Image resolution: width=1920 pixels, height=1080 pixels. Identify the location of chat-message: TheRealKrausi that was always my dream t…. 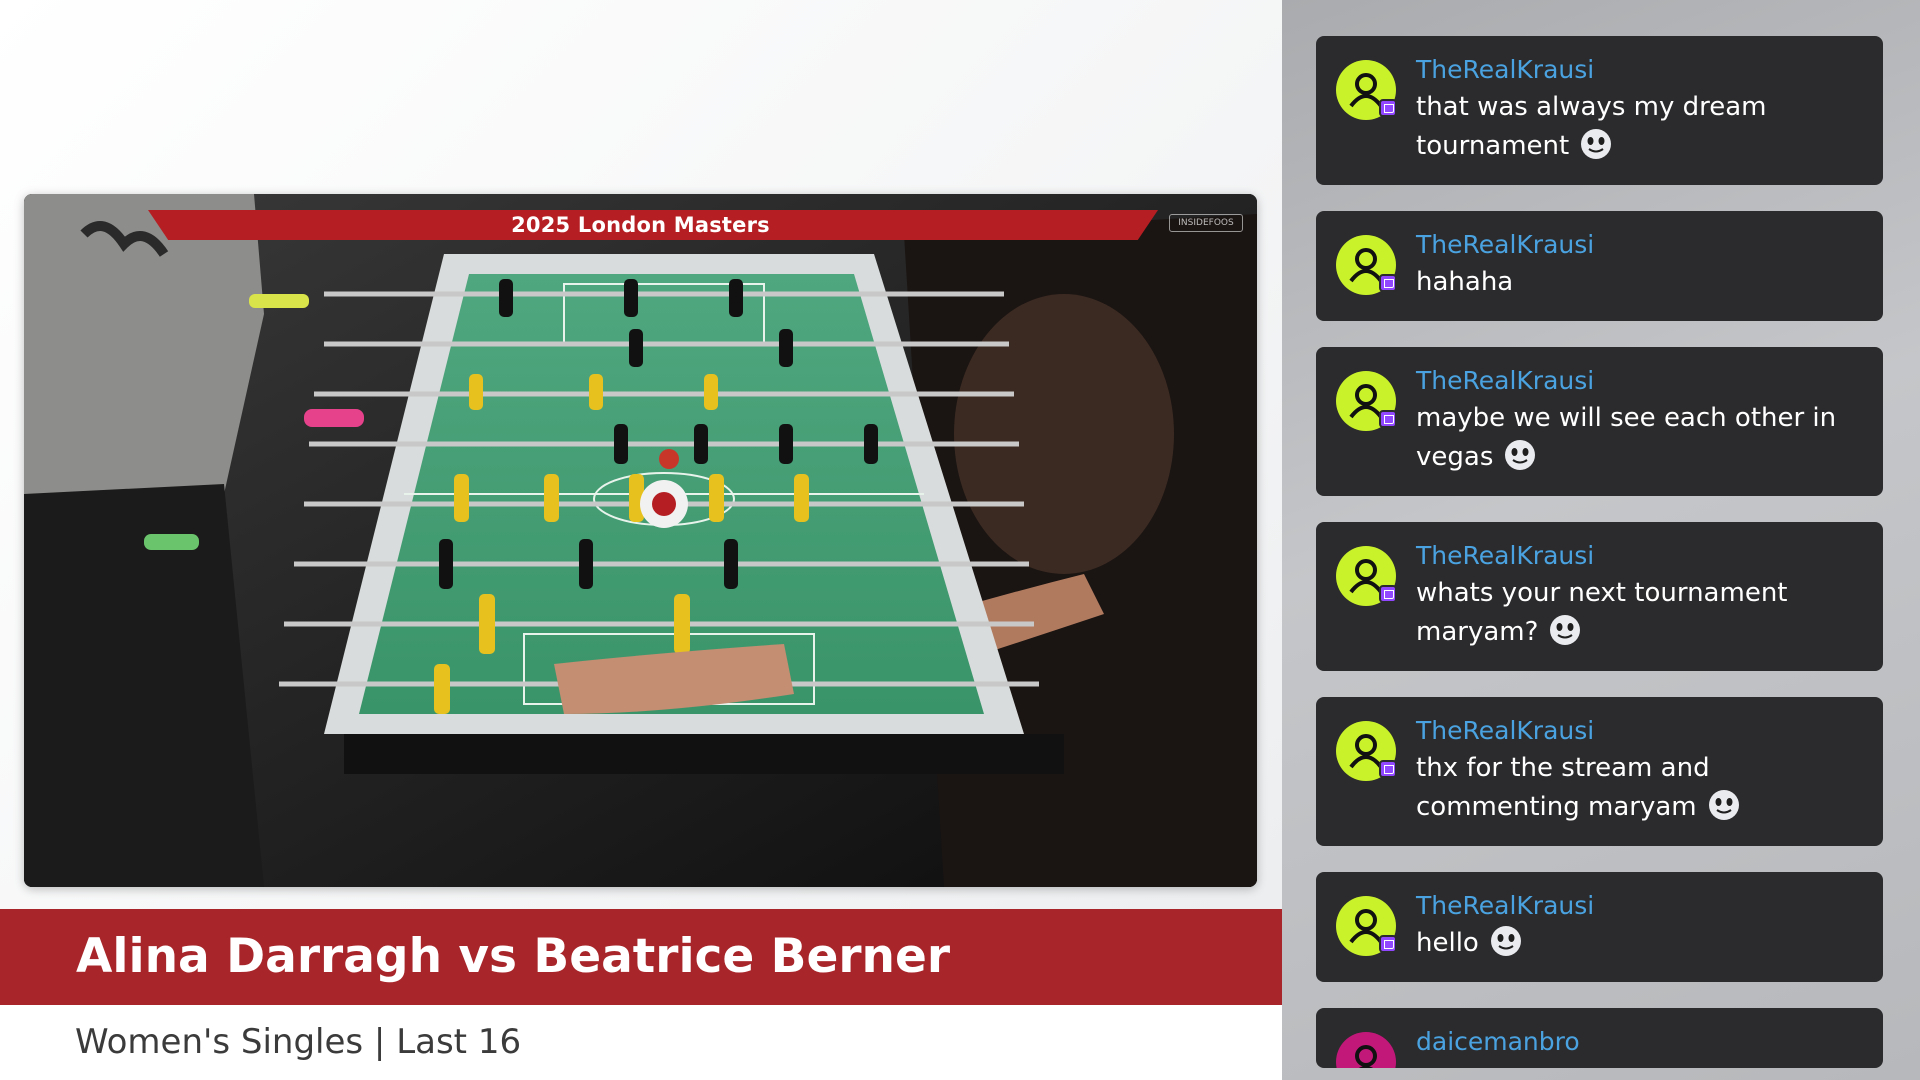
(1599, 110).